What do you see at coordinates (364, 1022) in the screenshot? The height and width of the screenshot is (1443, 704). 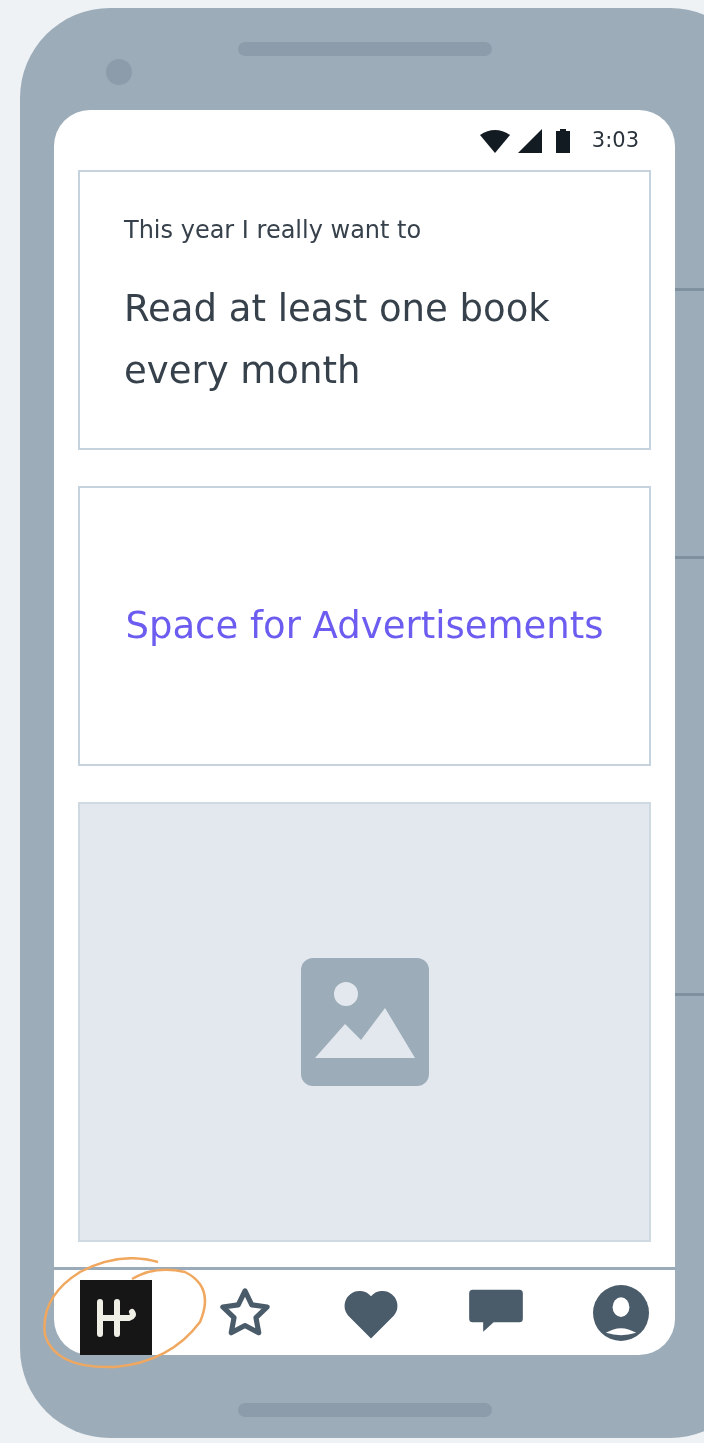 I see `image-icon` at bounding box center [364, 1022].